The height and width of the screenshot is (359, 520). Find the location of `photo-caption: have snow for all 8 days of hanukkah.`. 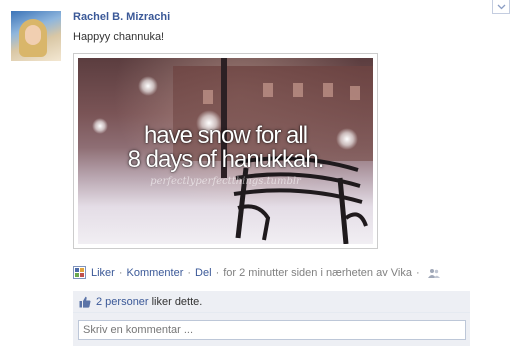

photo-caption: have snow for all 8 days of hanukkah. is located at coordinates (225, 148).